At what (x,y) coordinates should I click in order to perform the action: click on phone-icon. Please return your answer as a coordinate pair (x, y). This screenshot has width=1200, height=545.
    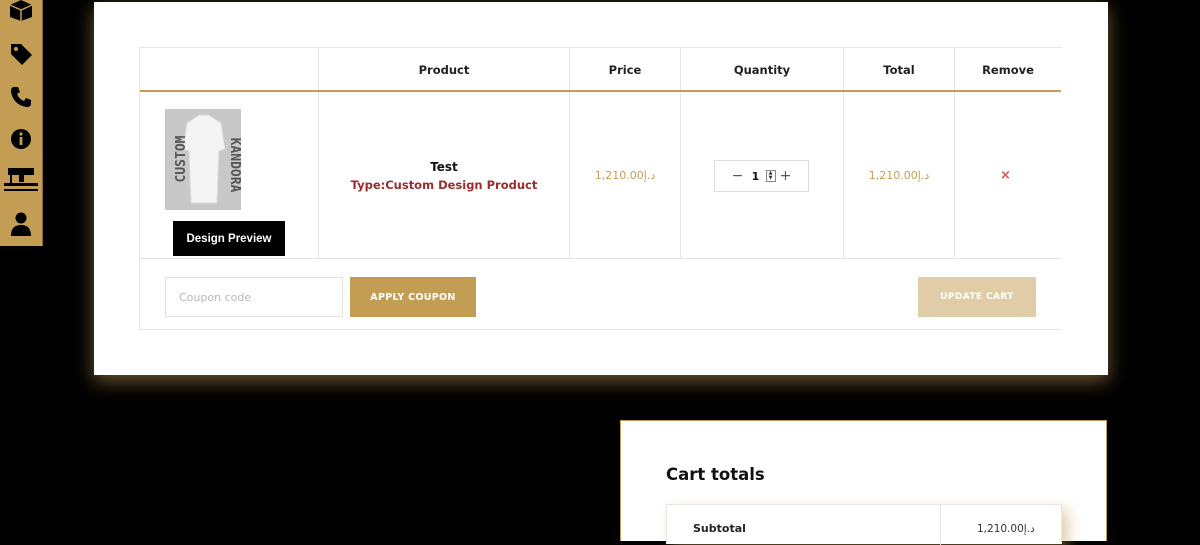
    Looking at the image, I should click on (21, 97).